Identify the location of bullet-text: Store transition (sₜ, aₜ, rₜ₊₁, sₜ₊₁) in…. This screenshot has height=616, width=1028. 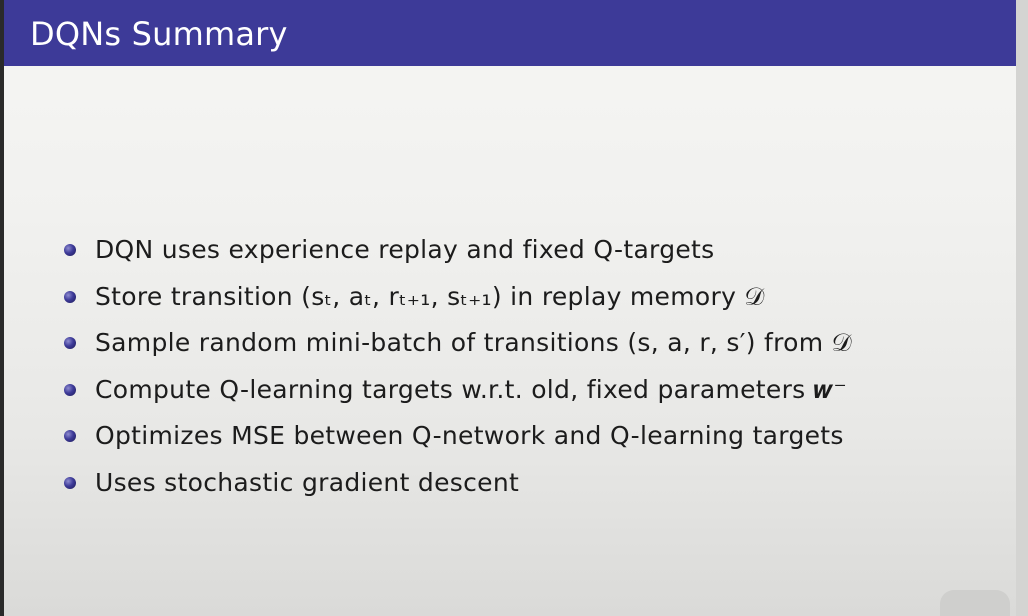
(430, 296).